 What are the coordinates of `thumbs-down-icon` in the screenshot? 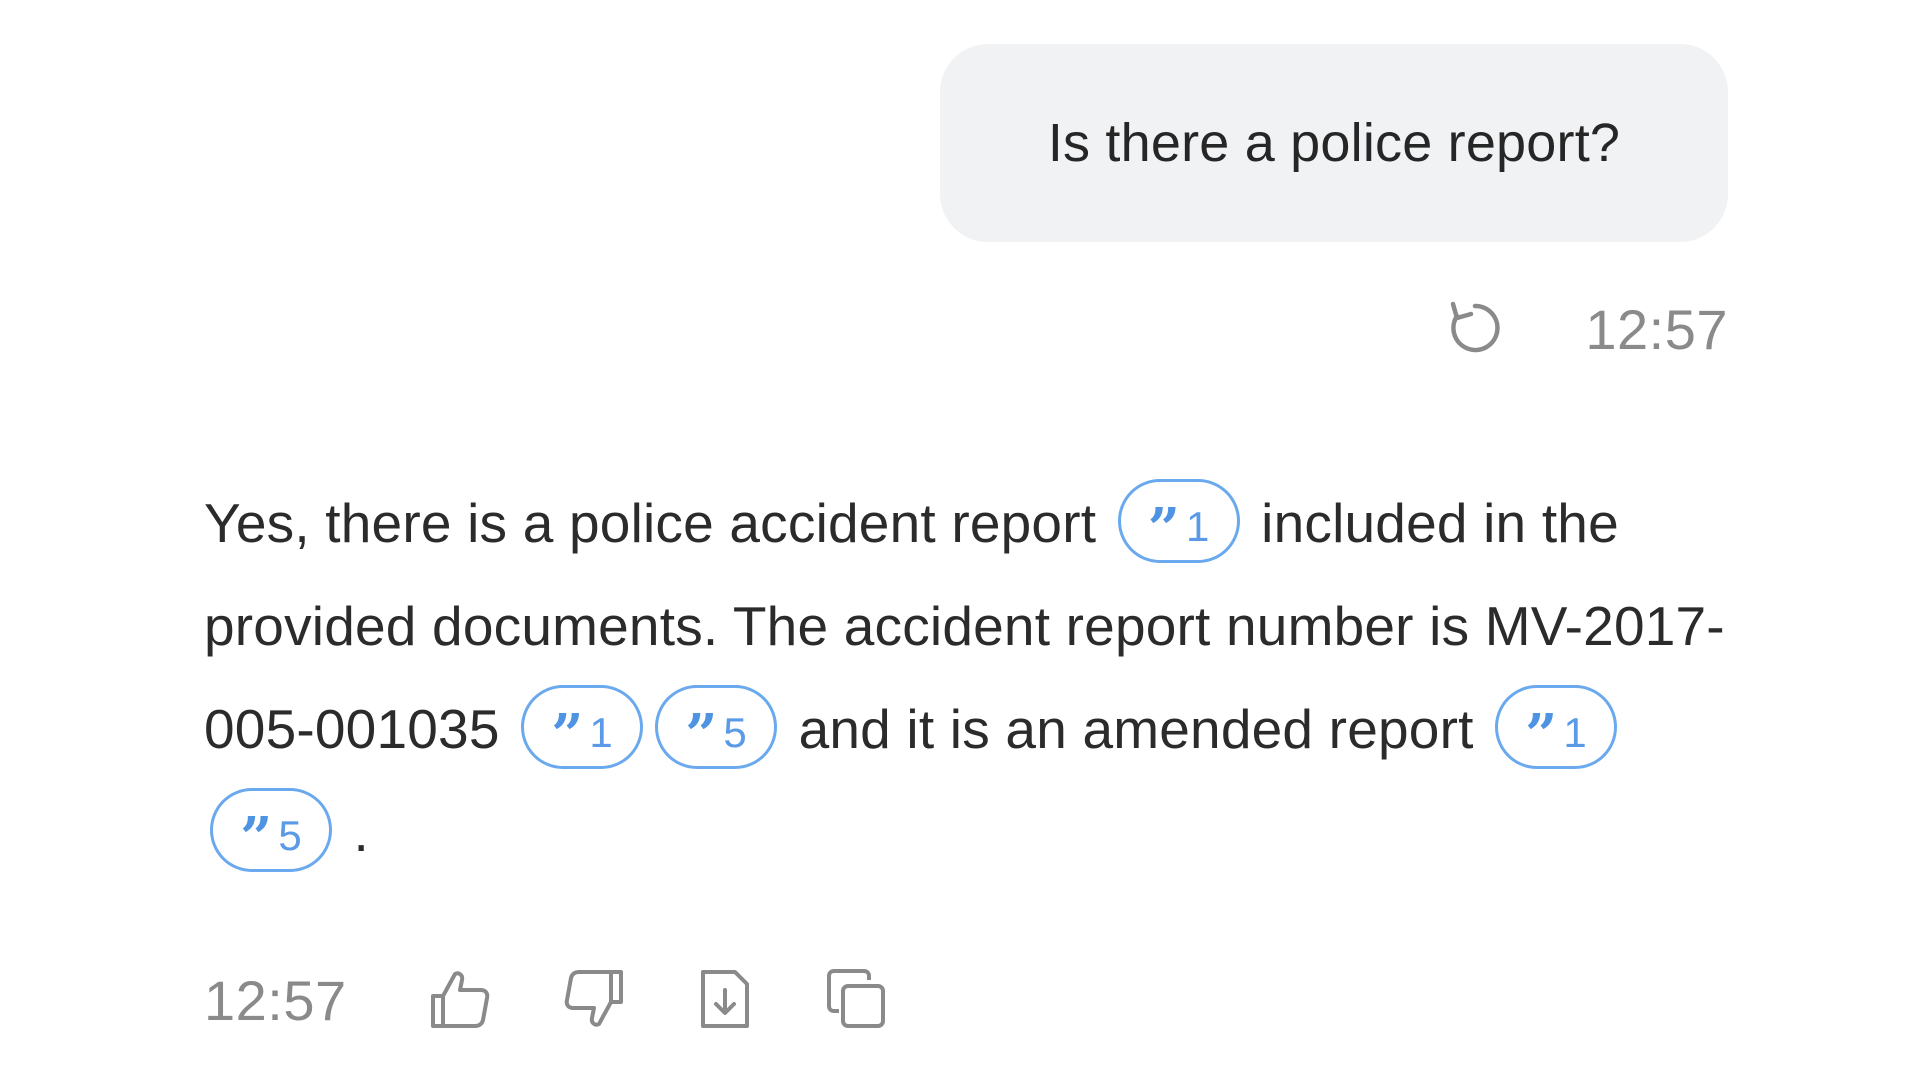 It's located at (594, 1000).